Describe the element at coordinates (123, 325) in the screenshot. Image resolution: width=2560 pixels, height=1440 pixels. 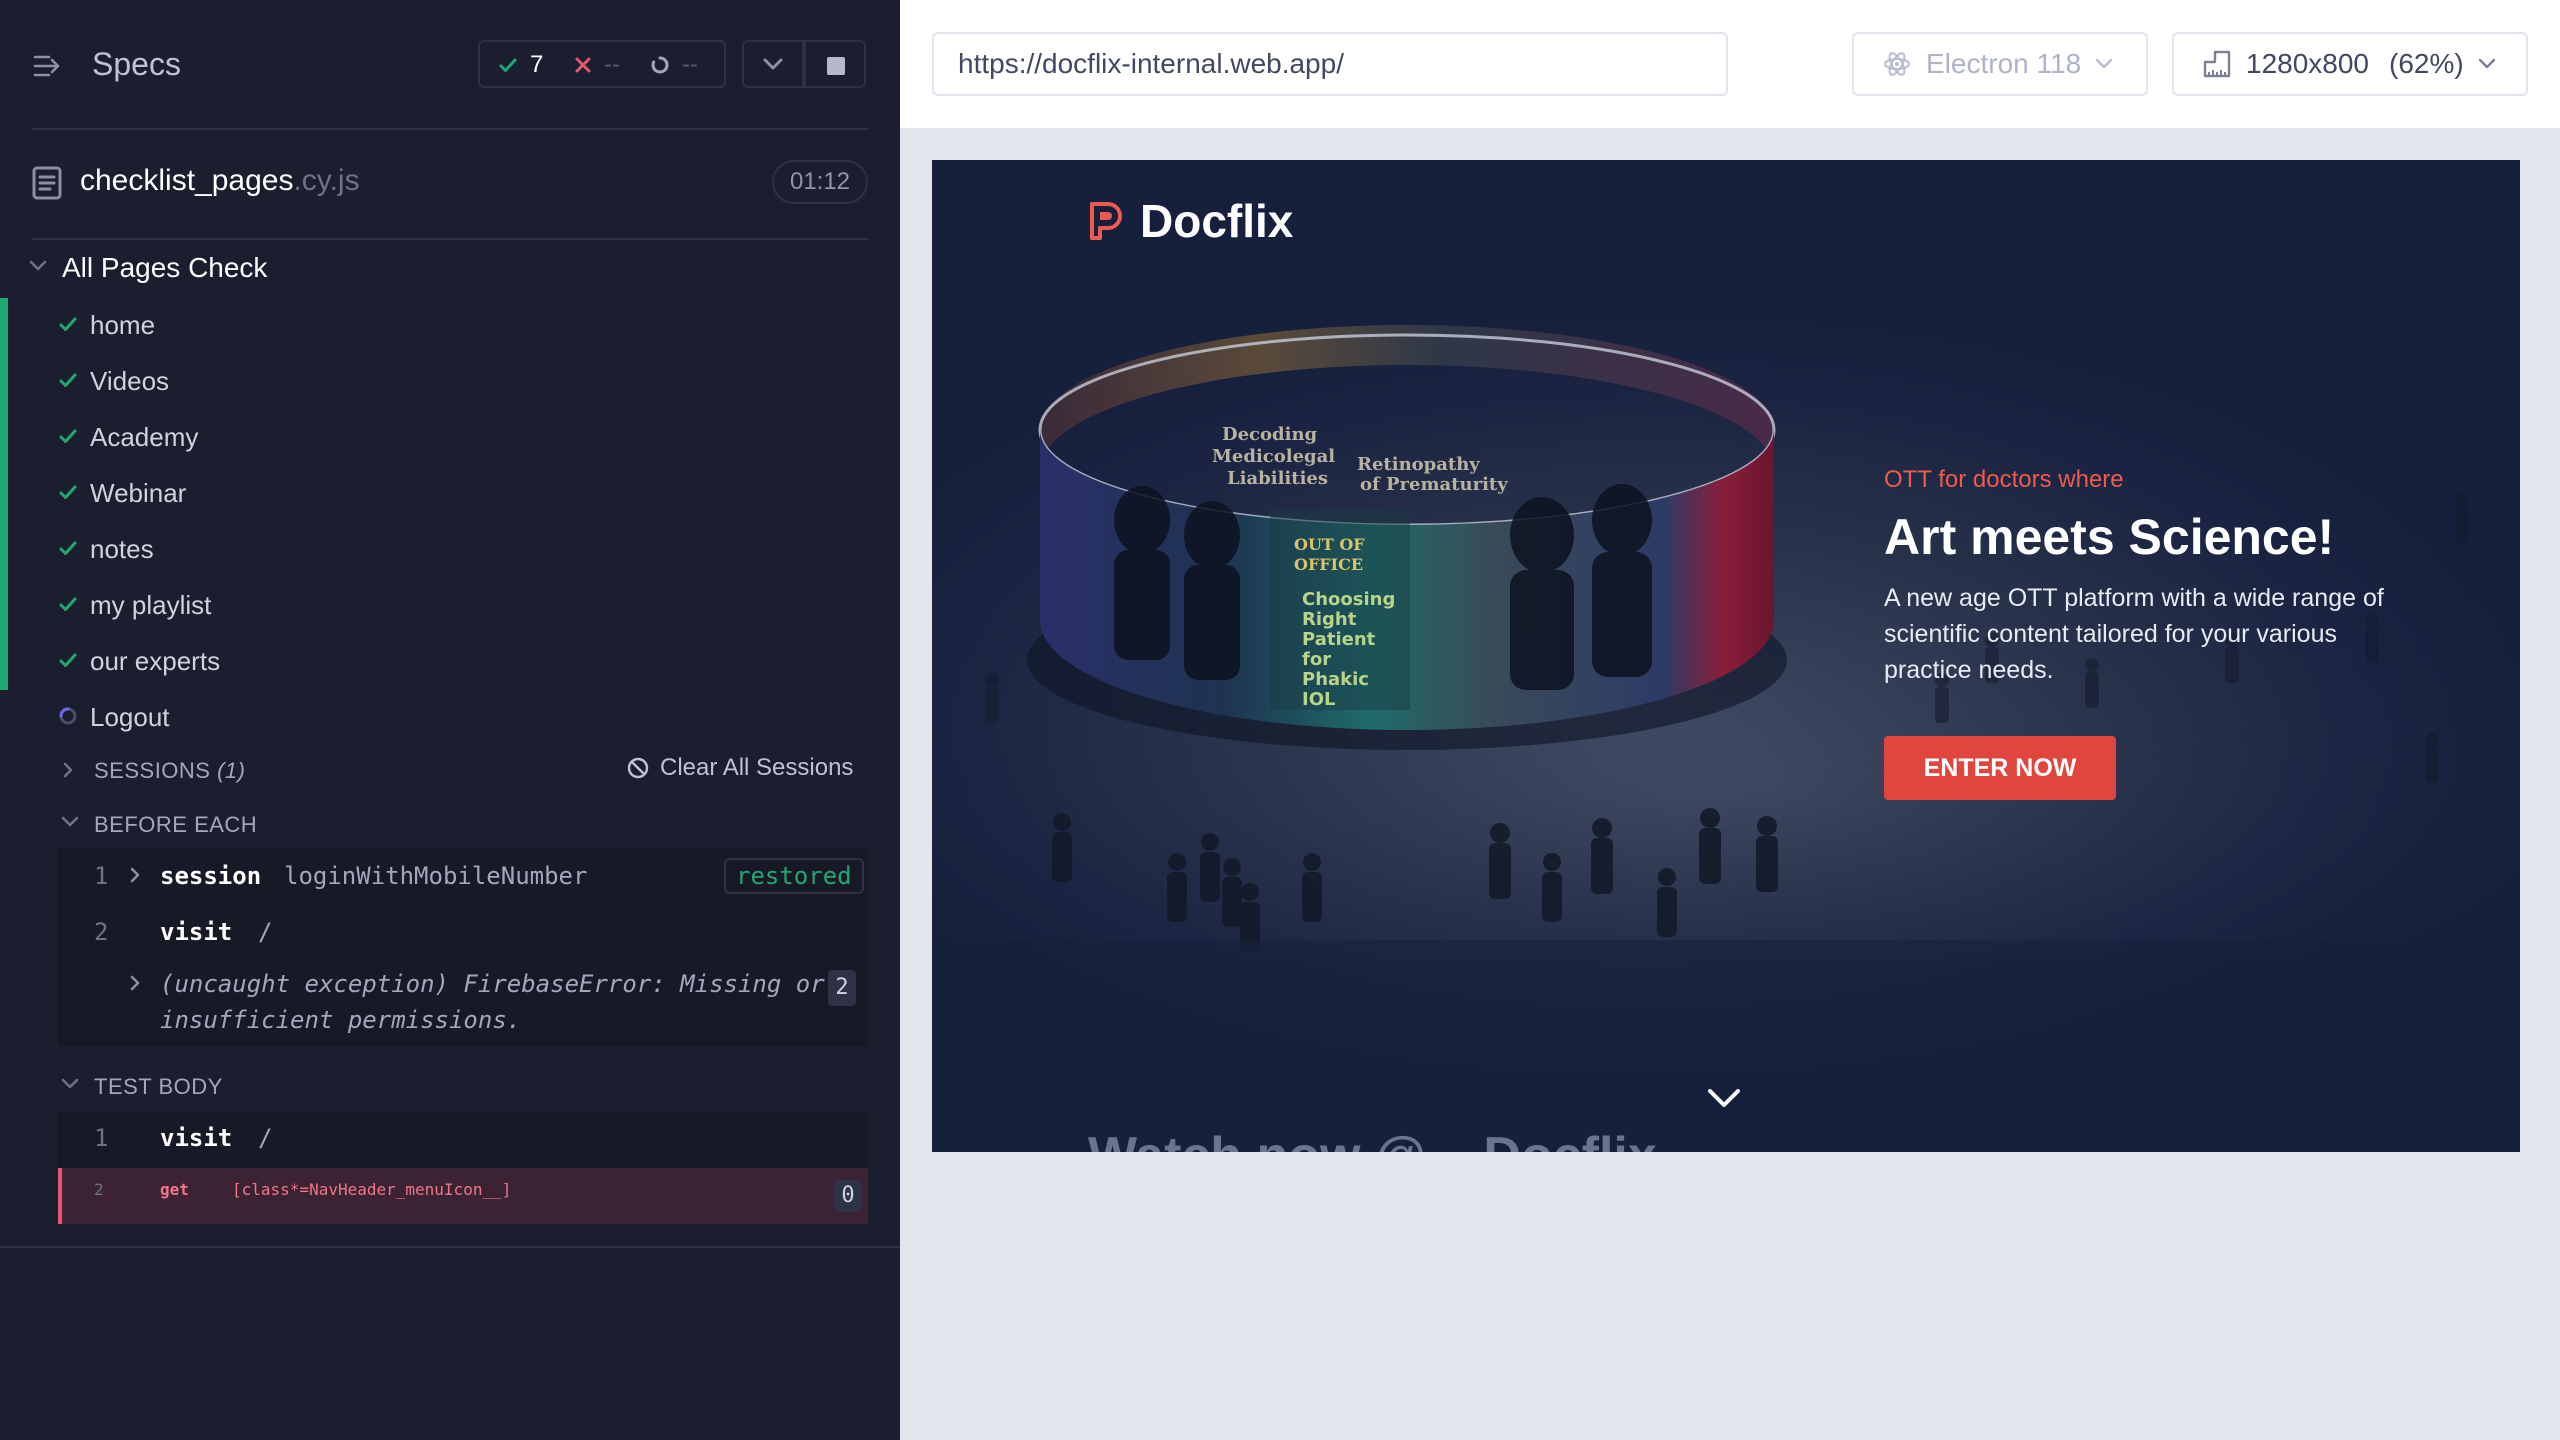
I see `test-label: home` at that location.